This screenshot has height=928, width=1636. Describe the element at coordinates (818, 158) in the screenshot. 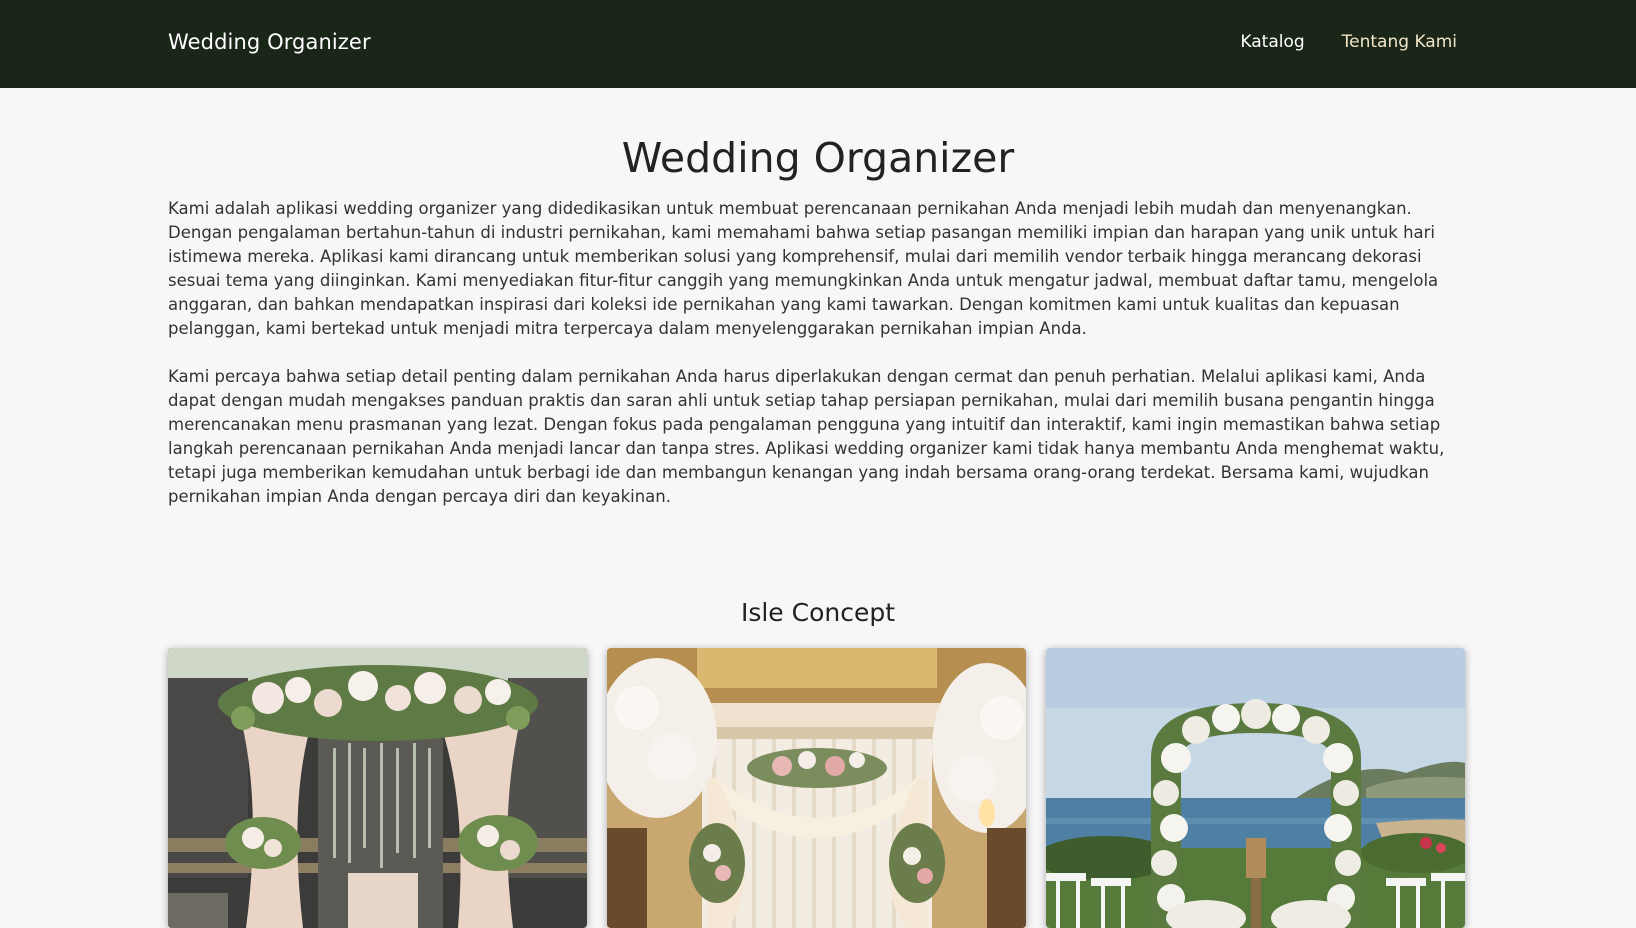

I see `page-title: Wedding Organizer` at that location.